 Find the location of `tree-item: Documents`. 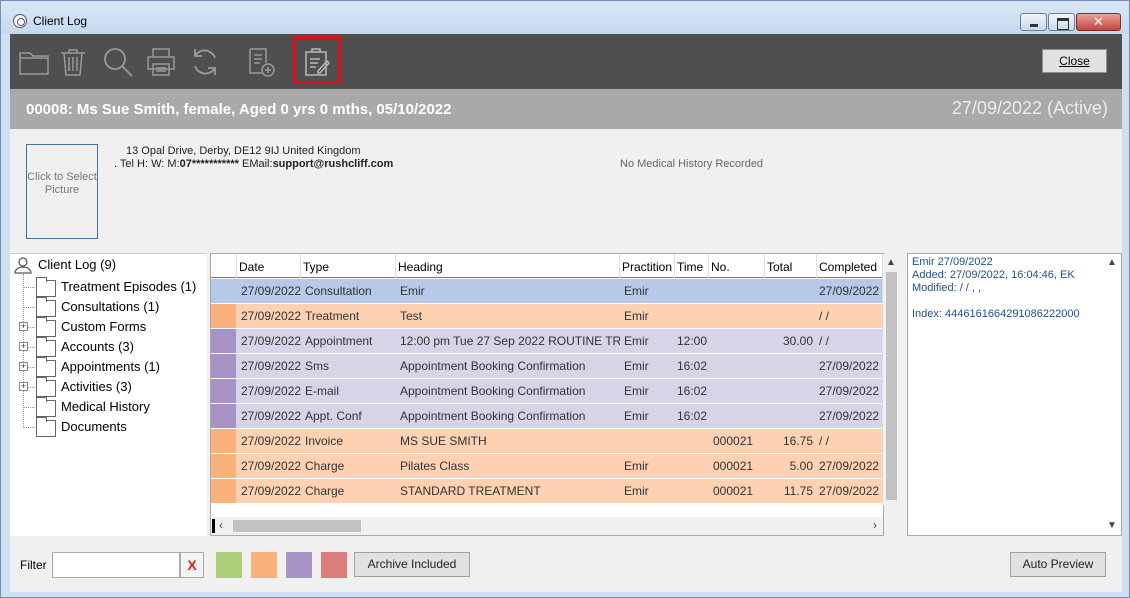

tree-item: Documents is located at coordinates (94, 428).